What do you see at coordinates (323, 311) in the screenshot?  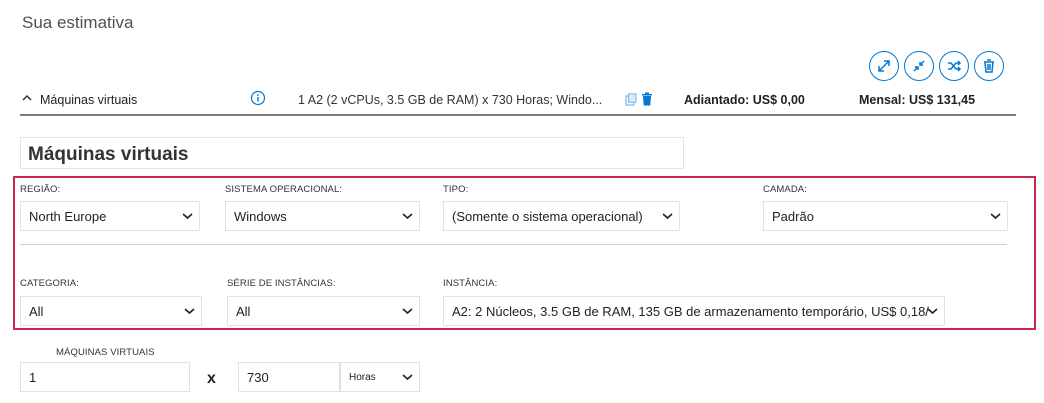 I see `series-select: All` at bounding box center [323, 311].